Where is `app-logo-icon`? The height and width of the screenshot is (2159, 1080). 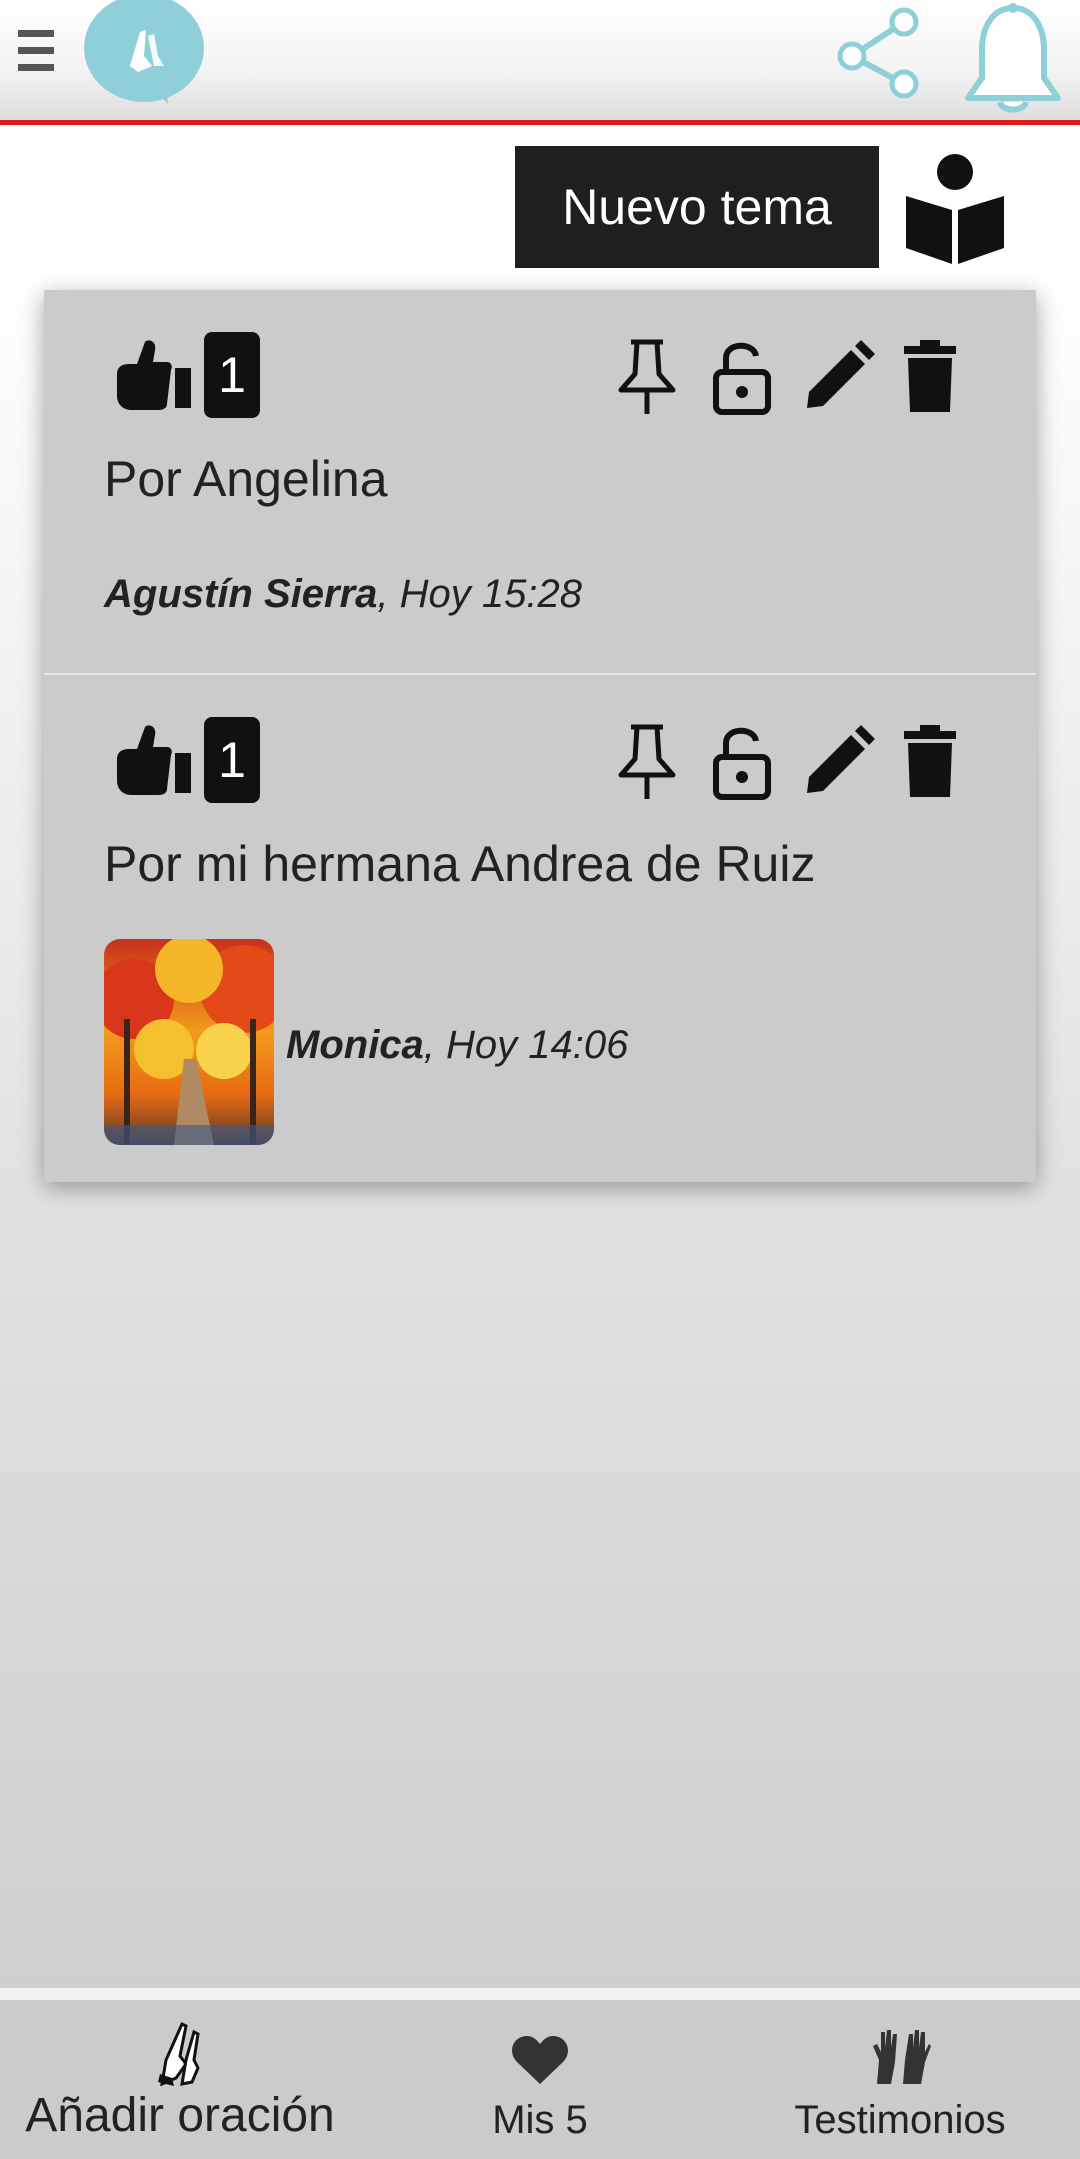 app-logo-icon is located at coordinates (145, 54).